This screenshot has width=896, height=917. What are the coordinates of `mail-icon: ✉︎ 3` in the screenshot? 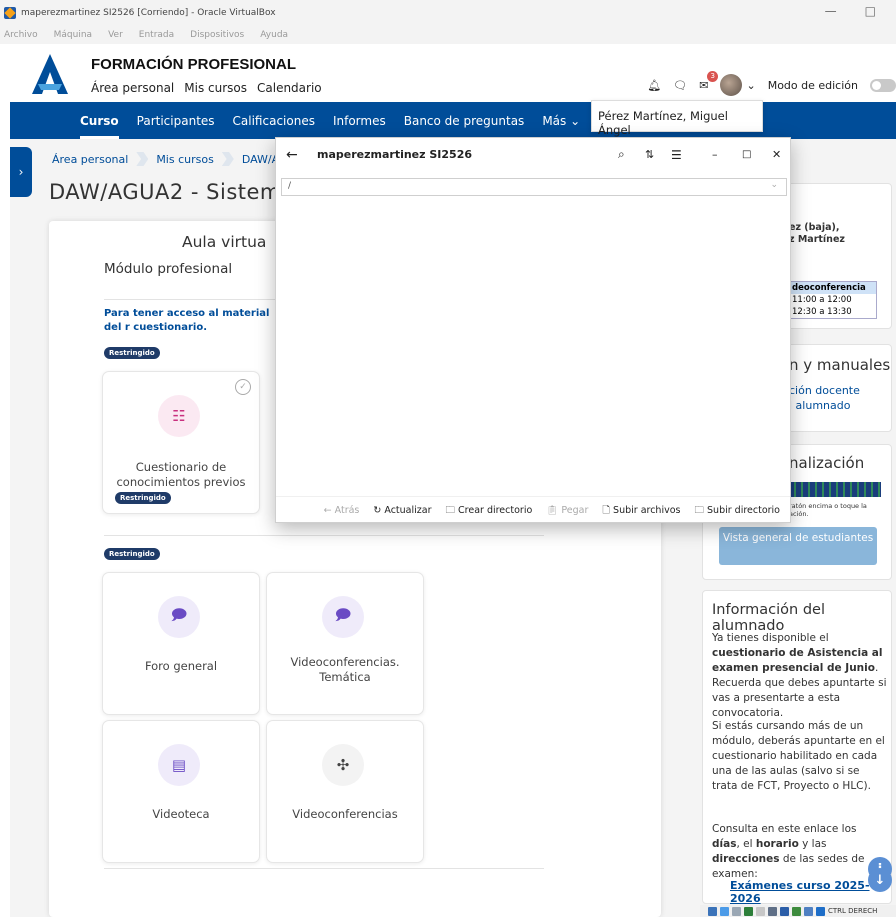 It's located at (709, 81).